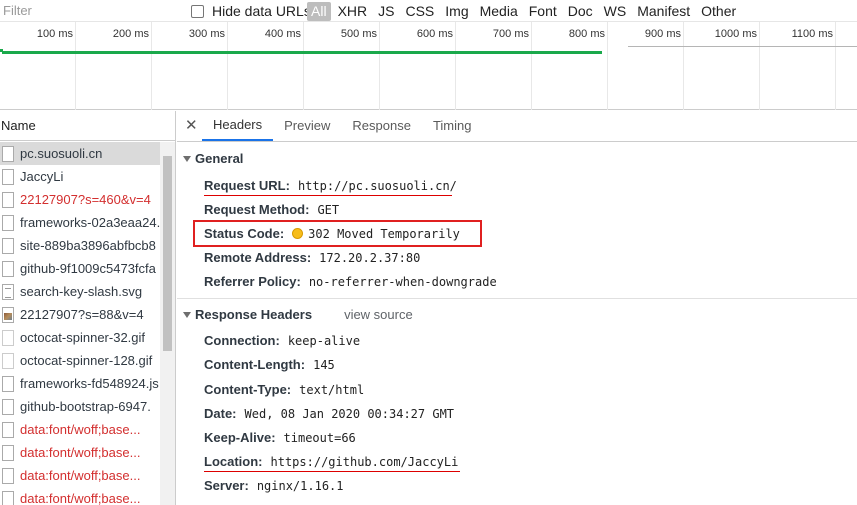  I want to click on header-row-request-url: Request URL: http://pc.suosuoli.cn/, so click(330, 185).